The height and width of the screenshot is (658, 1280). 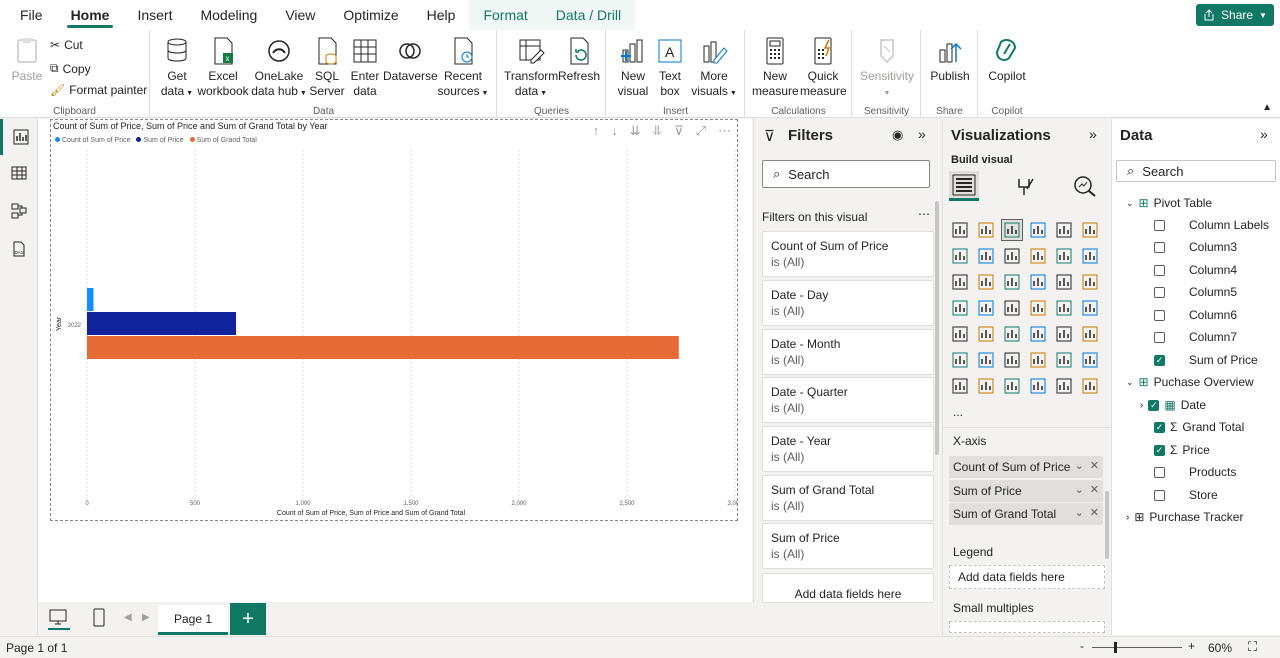 What do you see at coordinates (986, 308) in the screenshot?
I see `viz-type-map-icon` at bounding box center [986, 308].